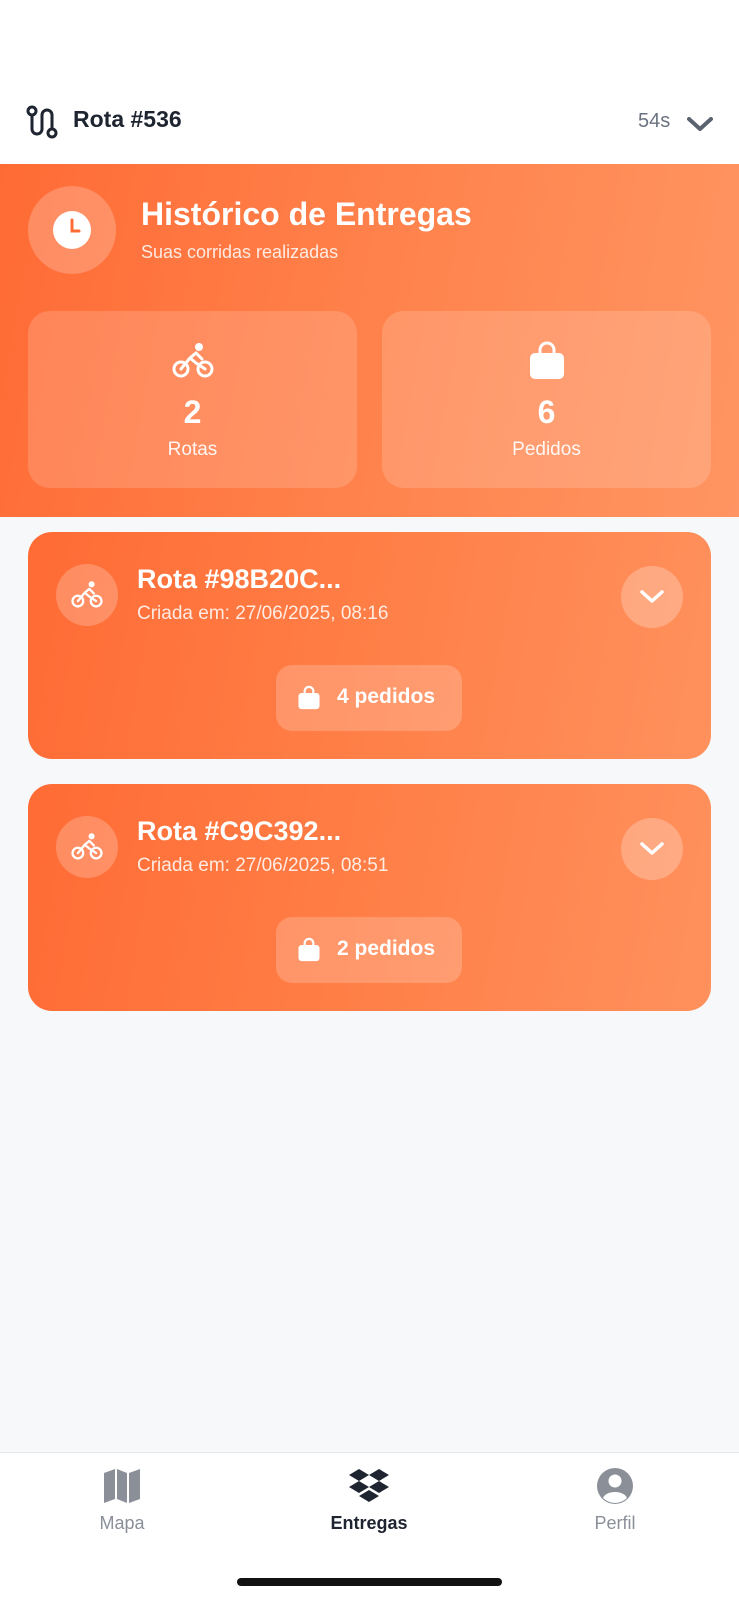 The image size is (739, 1600). Describe the element at coordinates (546, 449) in the screenshot. I see `orders-label: Pedidos` at that location.